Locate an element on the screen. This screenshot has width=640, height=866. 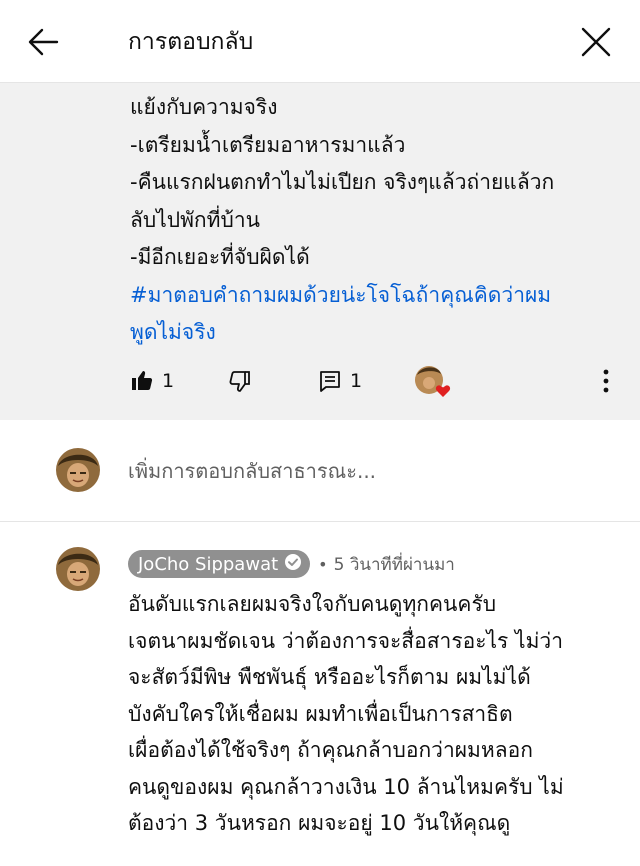
reply-button: 1 is located at coordinates (340, 381).